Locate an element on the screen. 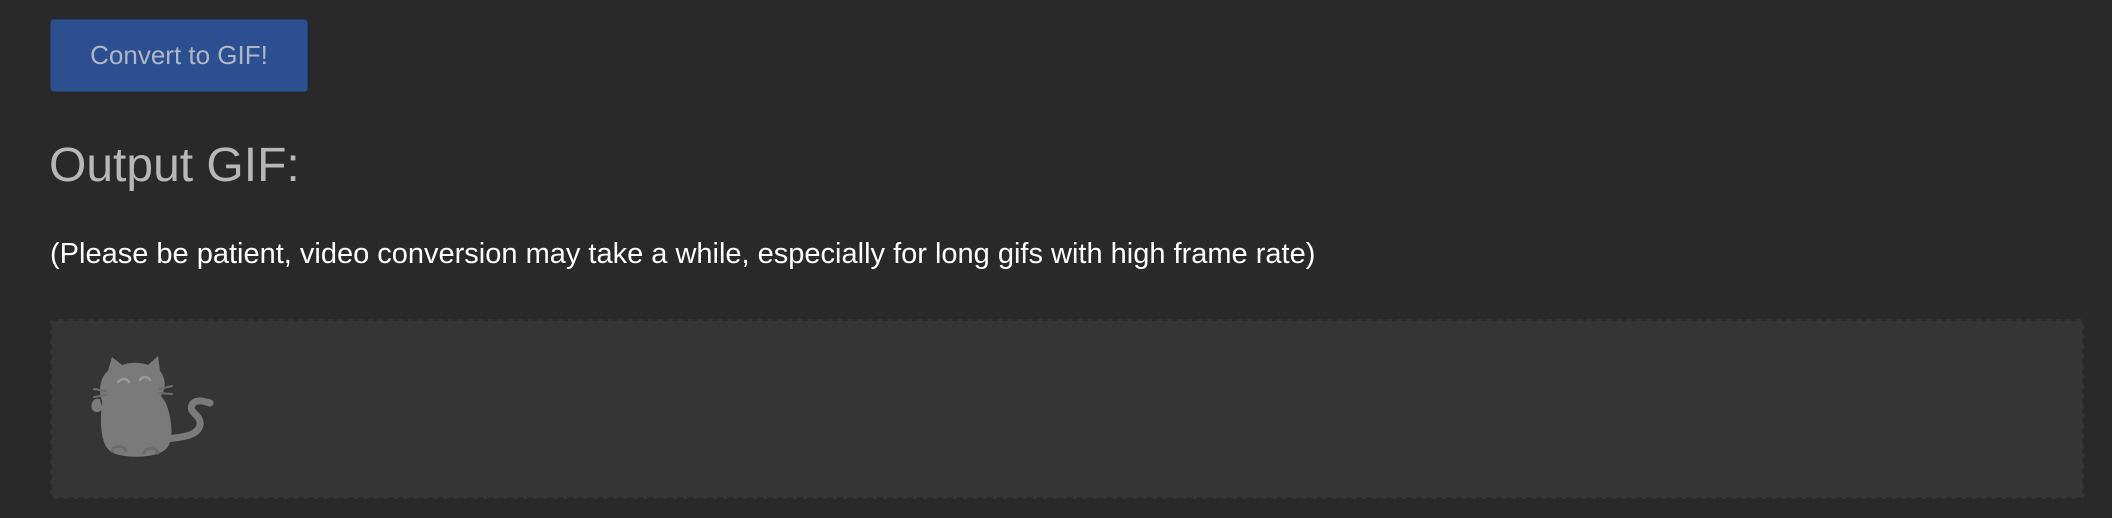  cat-icon is located at coordinates (152, 406).